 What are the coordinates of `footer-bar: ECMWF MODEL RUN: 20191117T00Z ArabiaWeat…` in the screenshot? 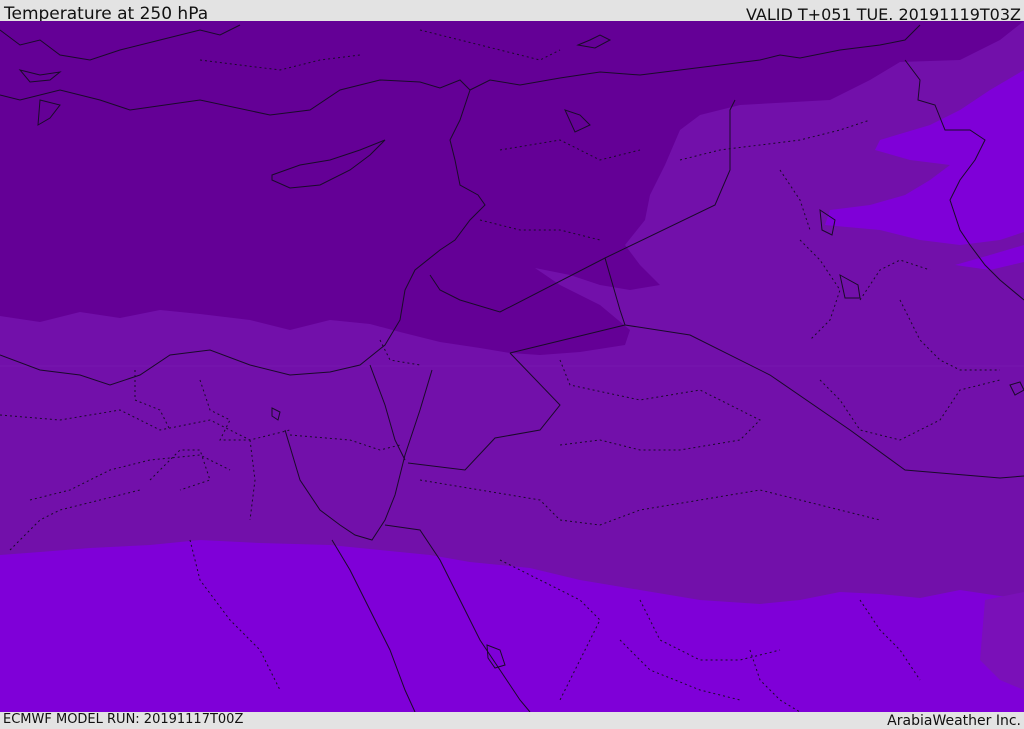 It's located at (512, 720).